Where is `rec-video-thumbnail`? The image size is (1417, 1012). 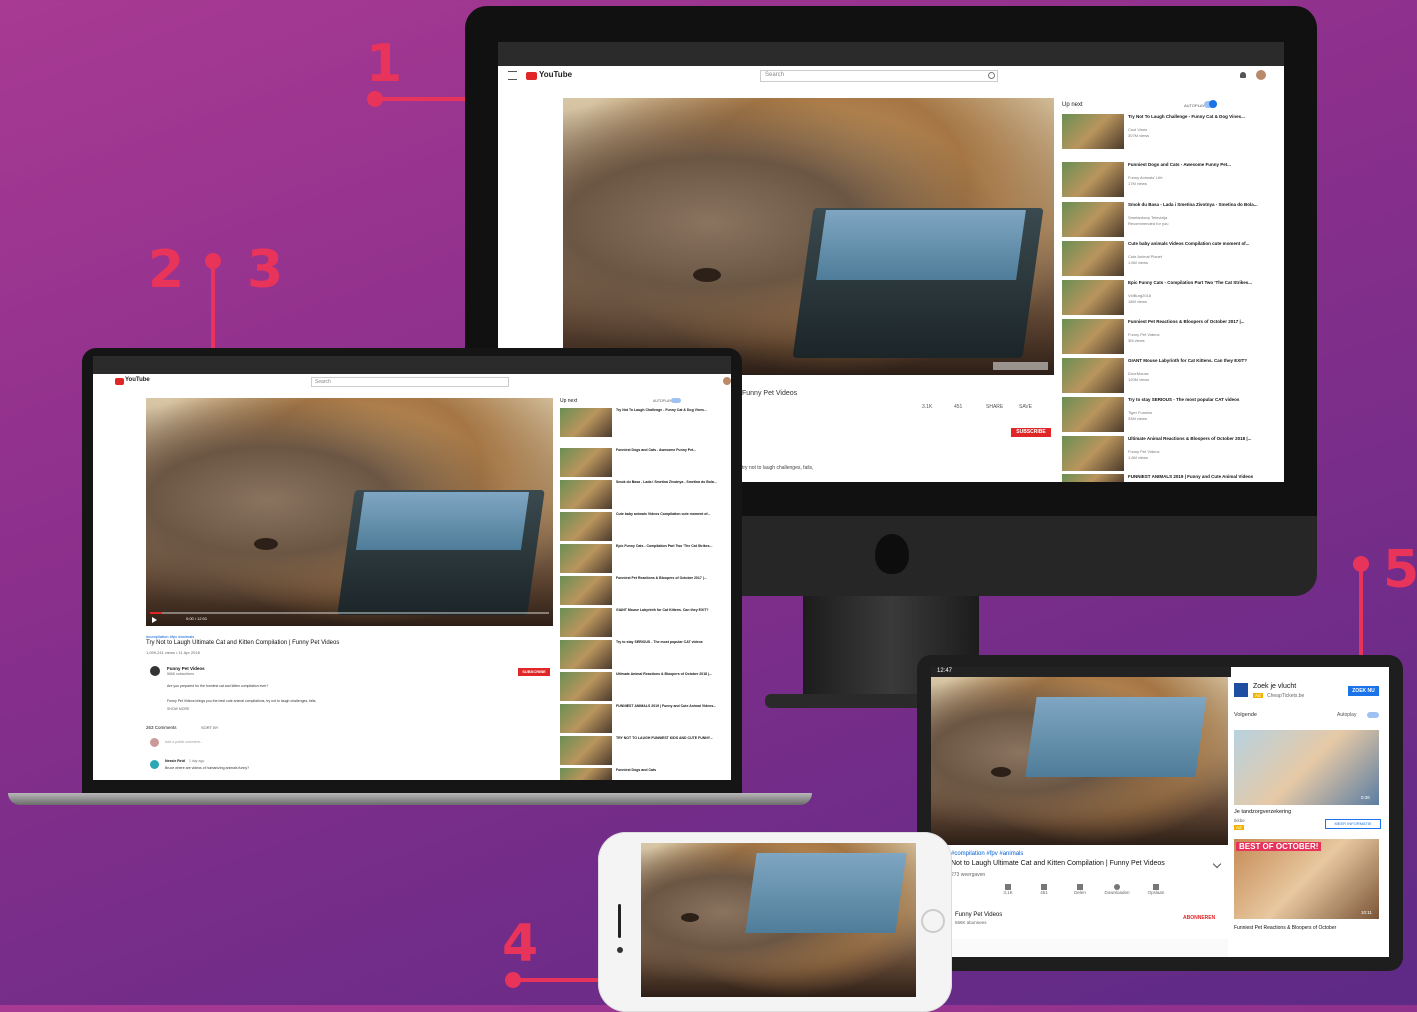 rec-video-thumbnail is located at coordinates (1306, 879).